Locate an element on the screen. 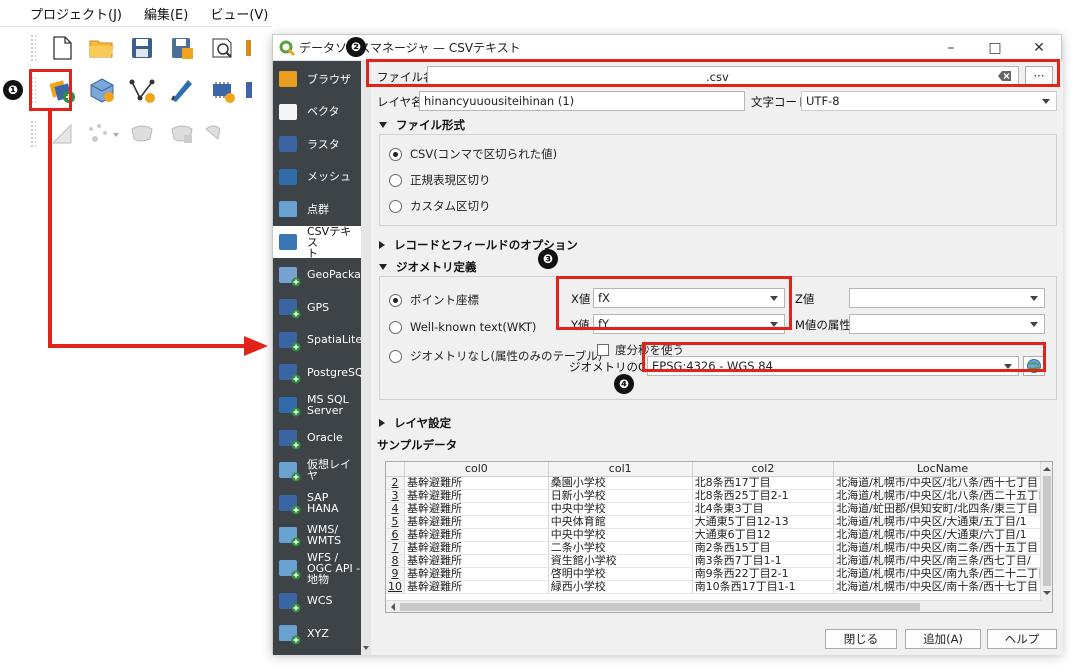 This screenshot has width=1080, height=672. arrowhead-icon is located at coordinates (256, 346).